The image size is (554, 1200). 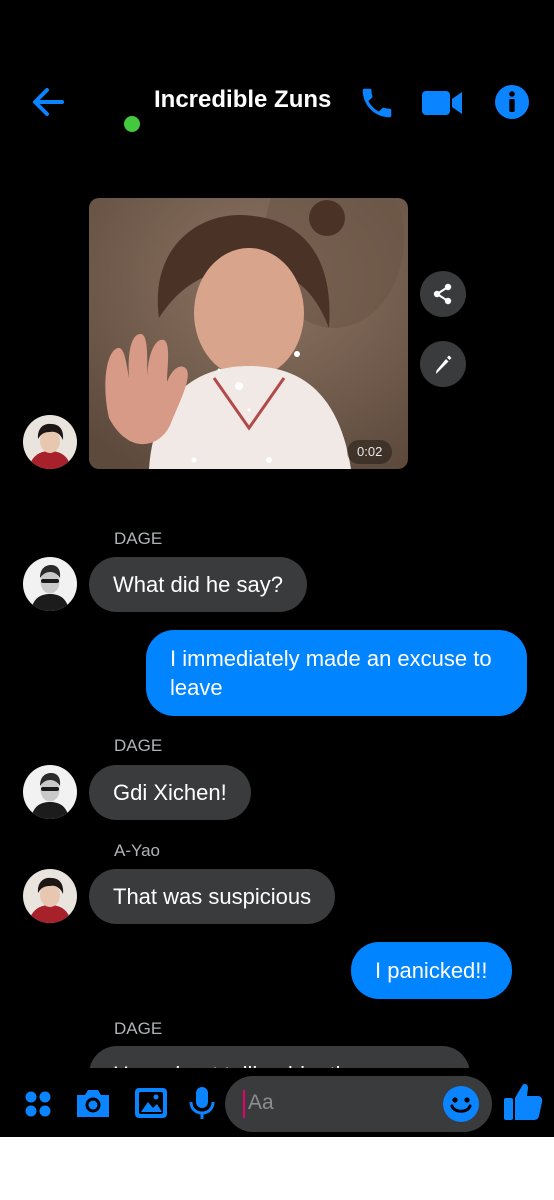 What do you see at coordinates (248, 333) in the screenshot?
I see `video-thumbnail` at bounding box center [248, 333].